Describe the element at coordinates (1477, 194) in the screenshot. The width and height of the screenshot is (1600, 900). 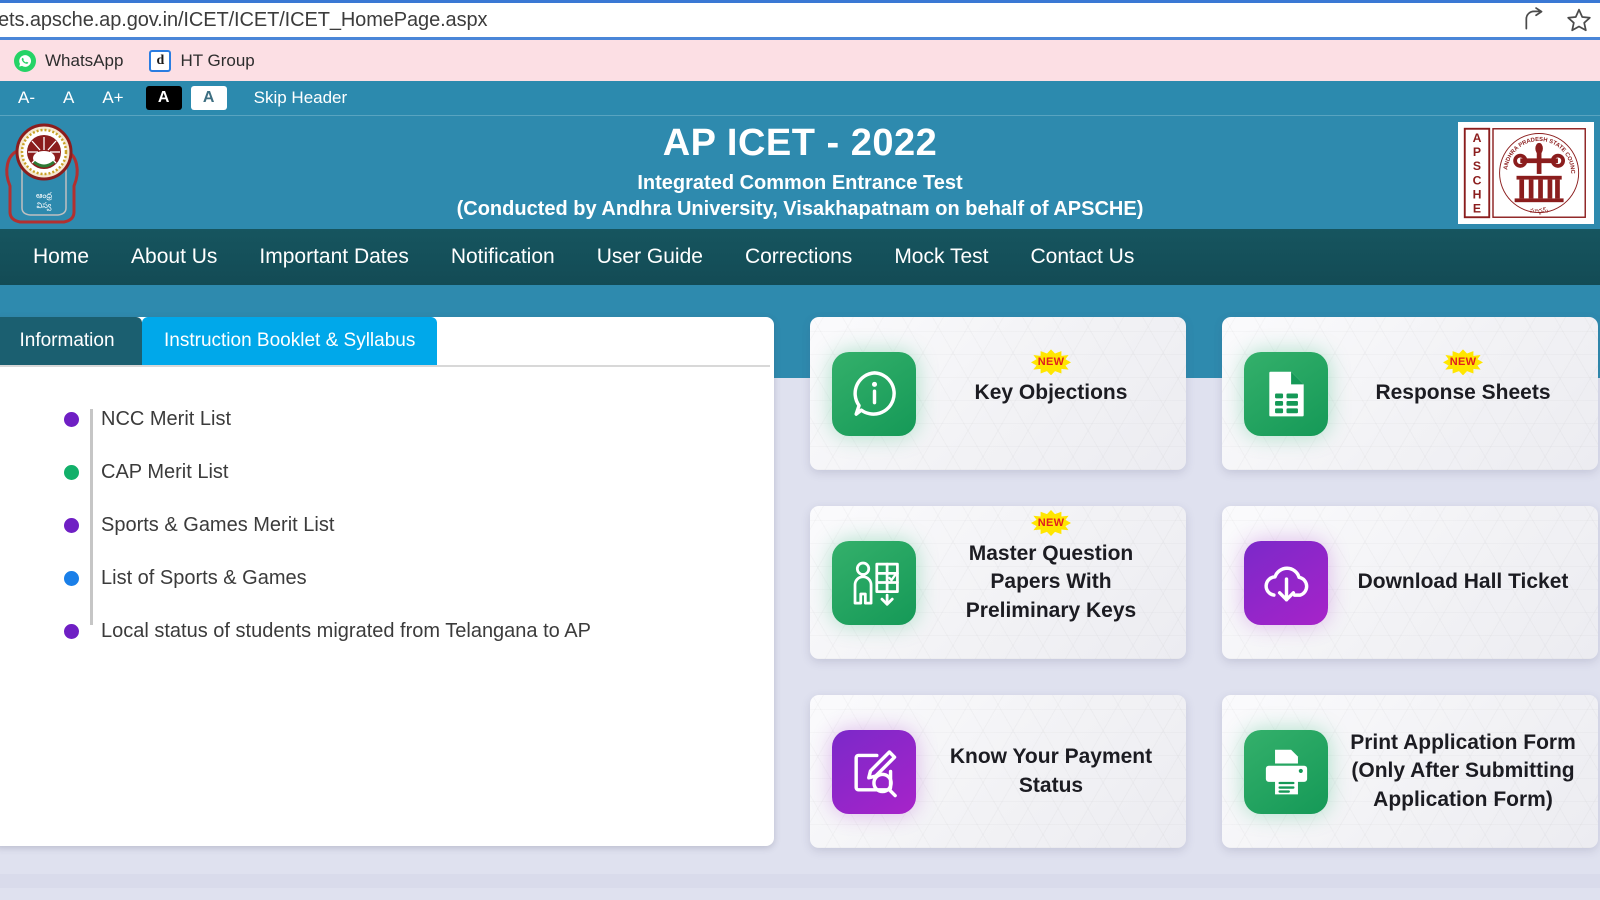
I see `svg-text: H` at that location.